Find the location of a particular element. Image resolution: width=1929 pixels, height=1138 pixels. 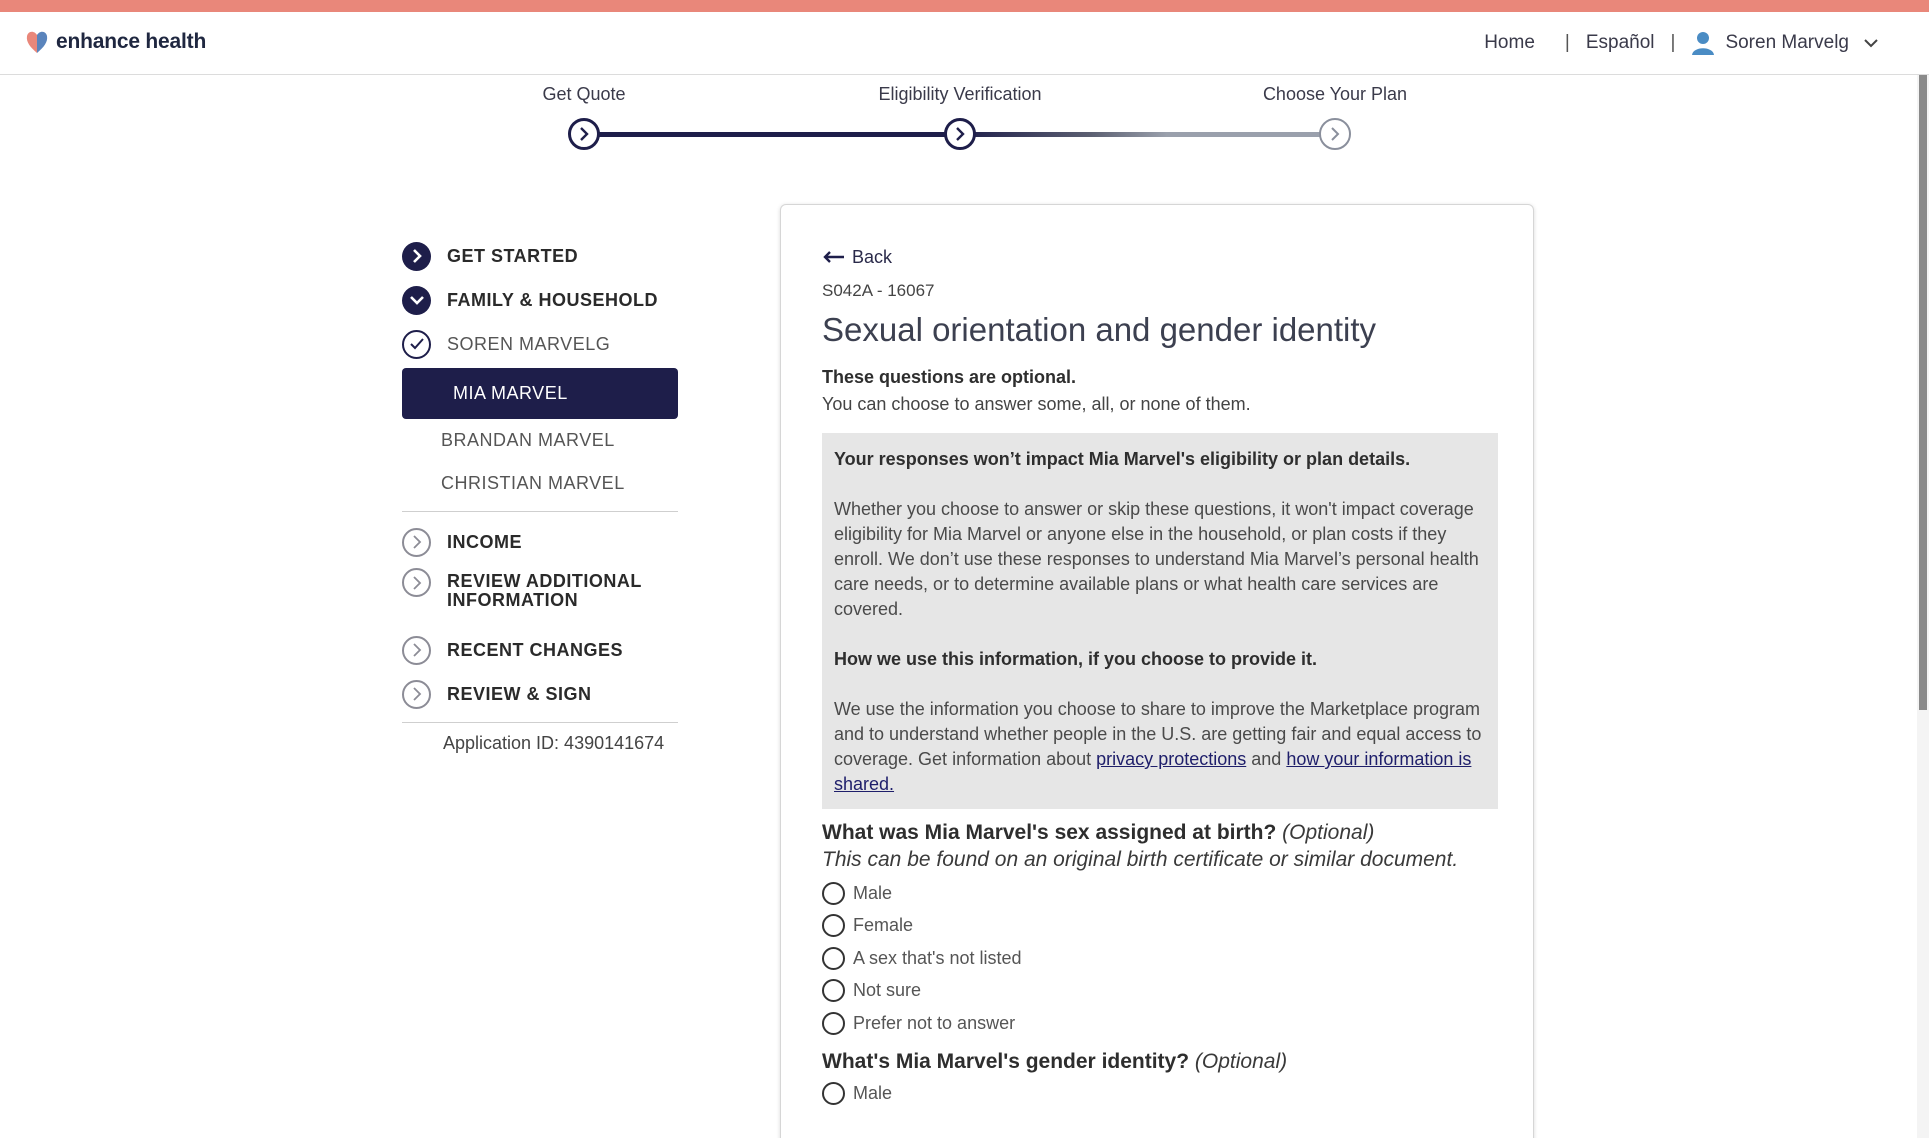

user-name: Soren Marvelg is located at coordinates (1787, 42).